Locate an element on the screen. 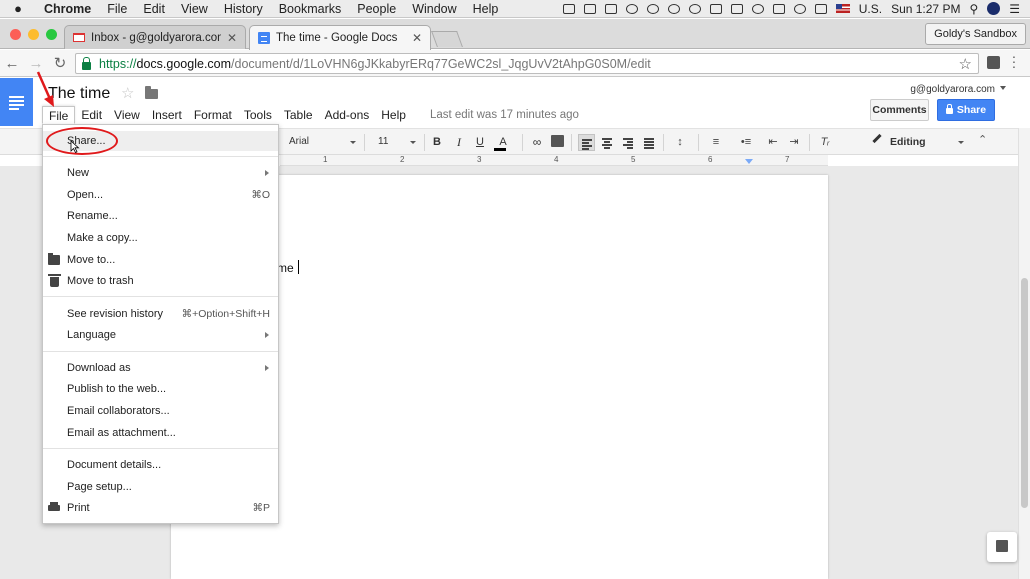 Image resolution: width=1030 pixels, height=579 pixels. archive-icon is located at coordinates (715, 8).